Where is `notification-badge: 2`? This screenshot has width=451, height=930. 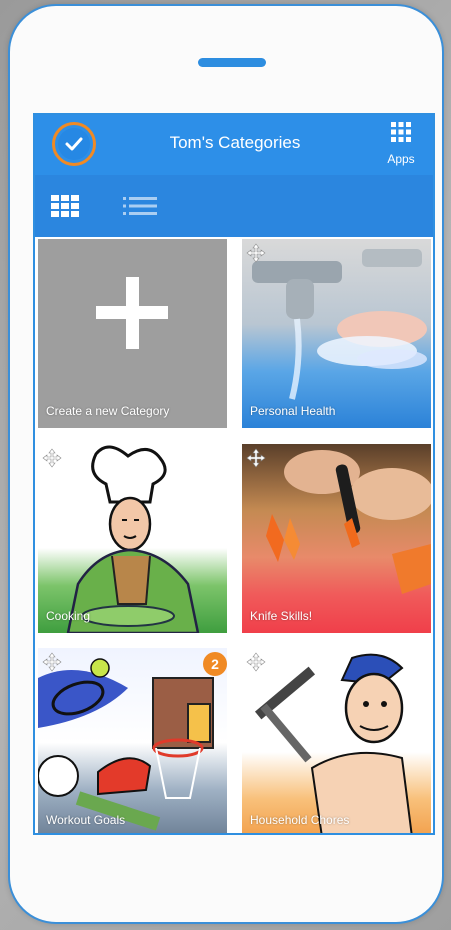
notification-badge: 2 is located at coordinates (215, 664).